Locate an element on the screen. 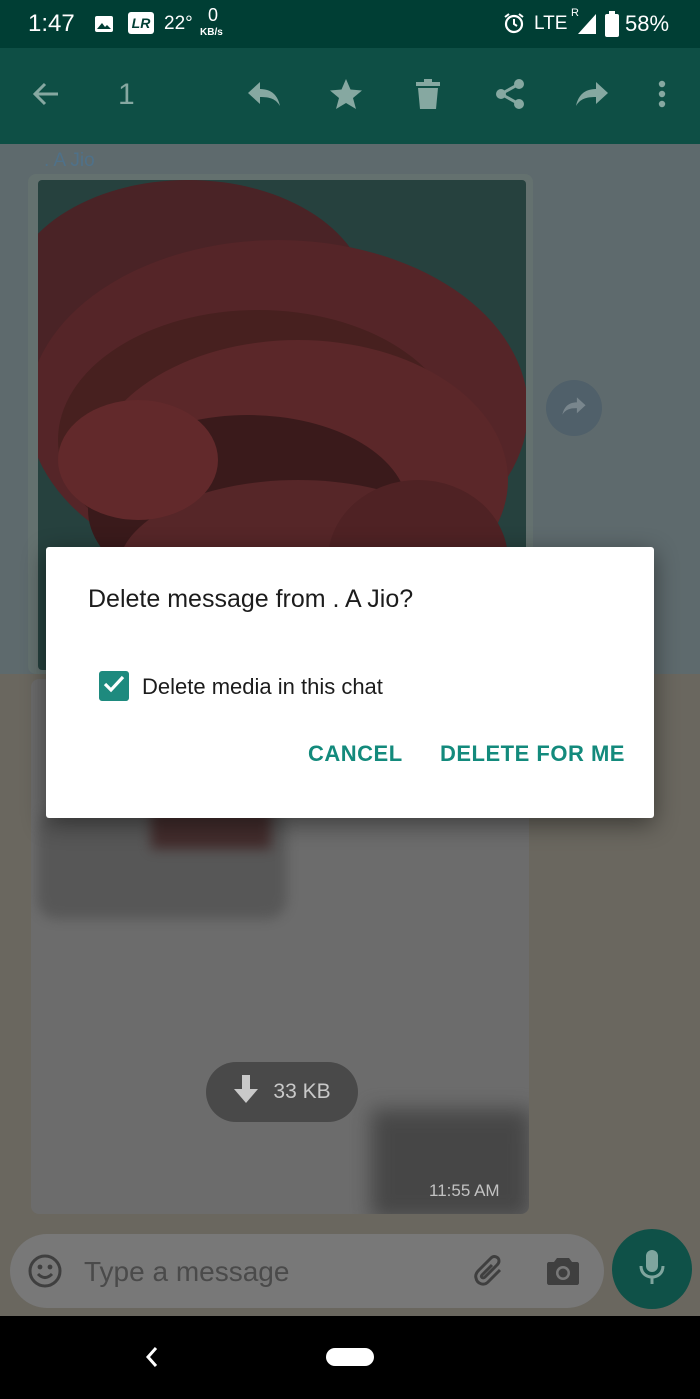 Image resolution: width=700 pixels, height=1399 pixels. share-icon is located at coordinates (510, 96).